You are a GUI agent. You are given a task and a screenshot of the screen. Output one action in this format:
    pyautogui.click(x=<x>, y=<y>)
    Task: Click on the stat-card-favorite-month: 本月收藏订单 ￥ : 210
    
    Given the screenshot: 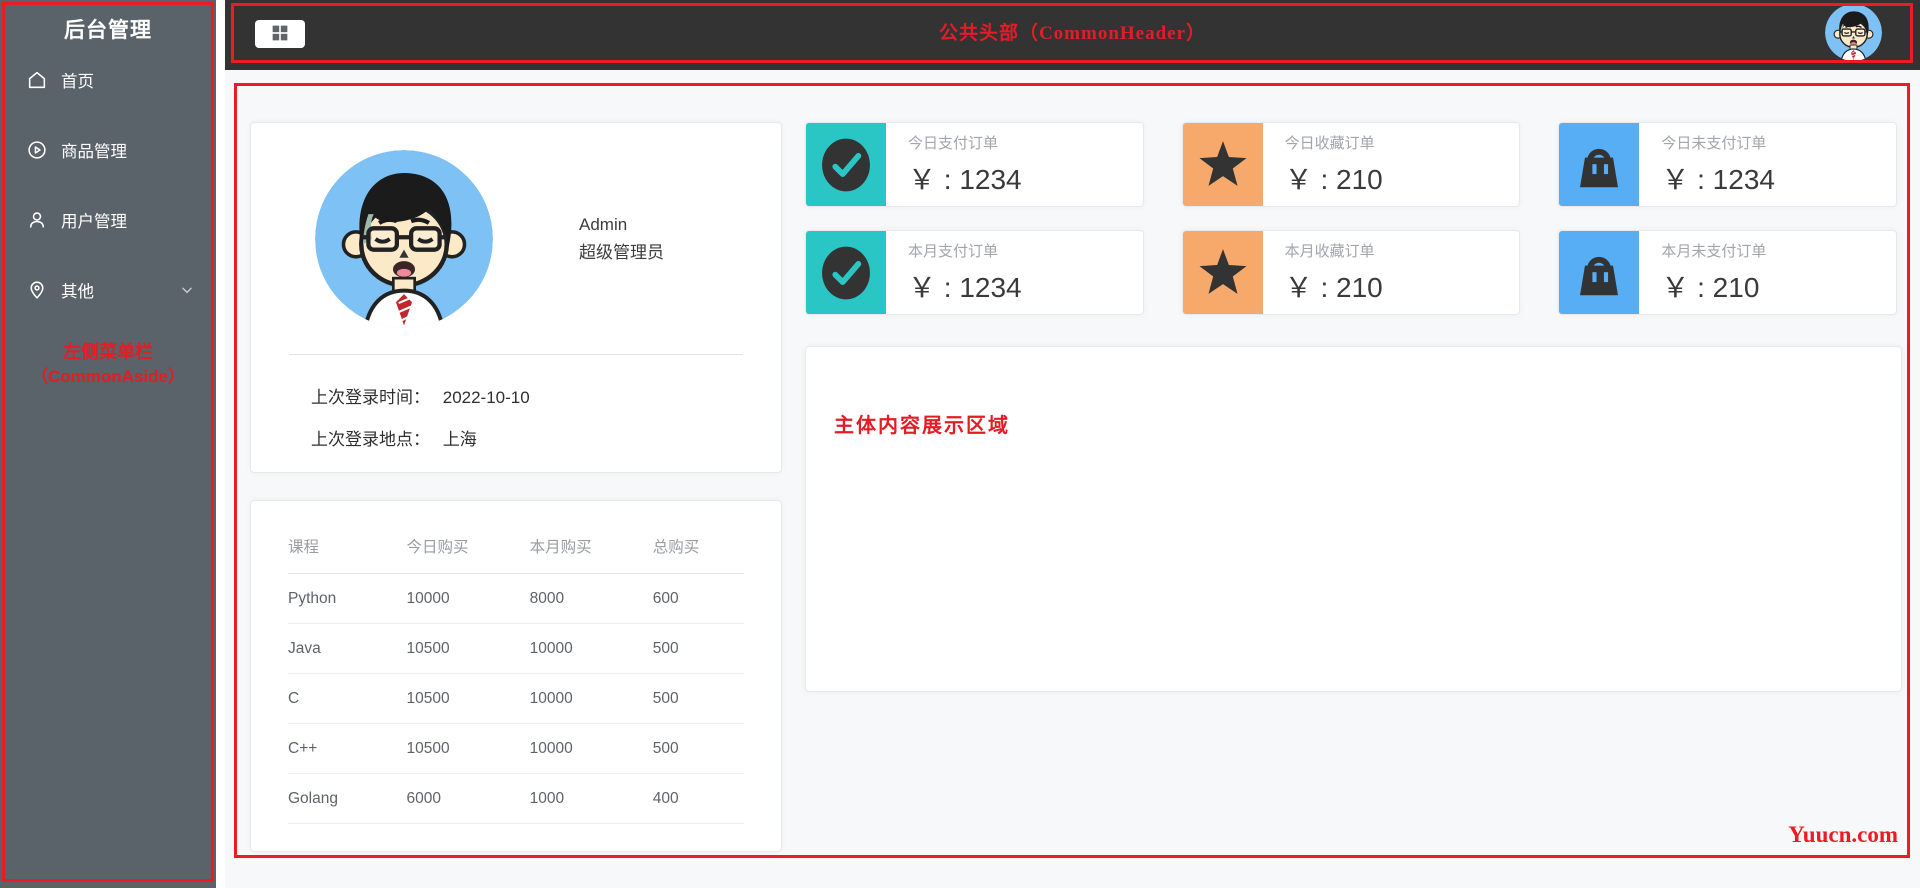 What is the action you would take?
    pyautogui.click(x=1351, y=272)
    